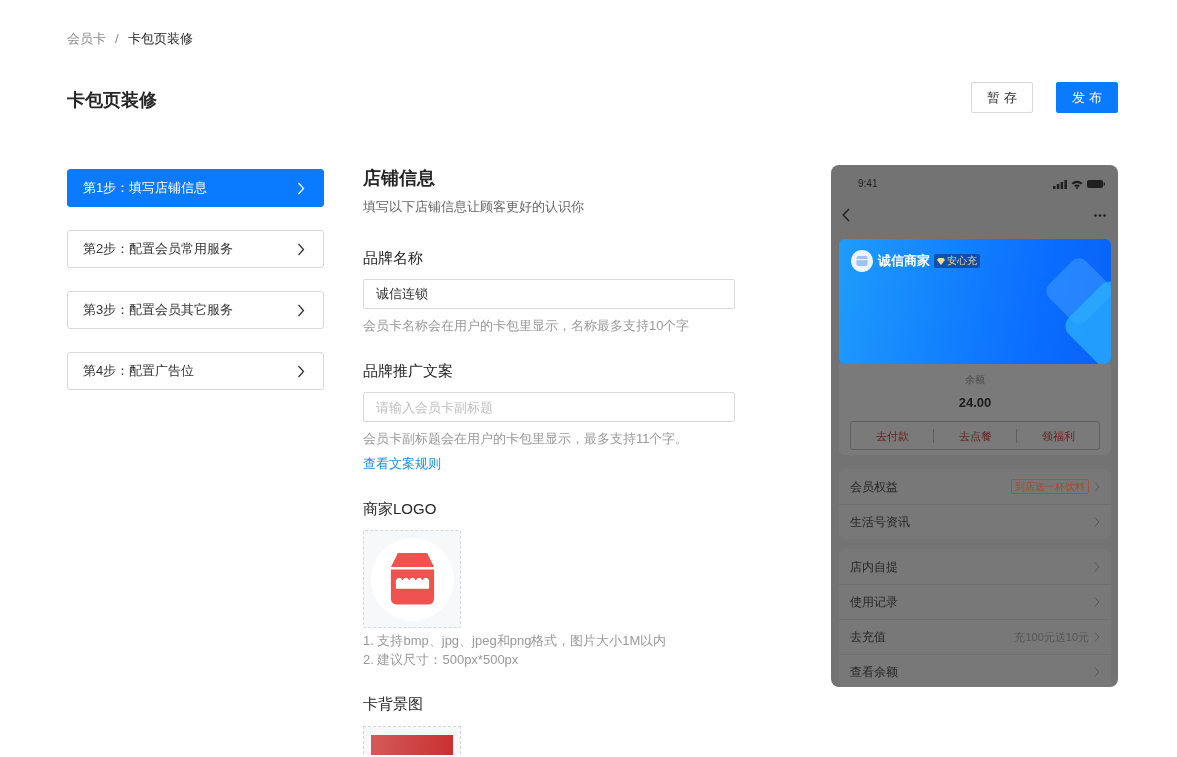  What do you see at coordinates (1057, 435) in the screenshot?
I see `card-action: 领福利` at bounding box center [1057, 435].